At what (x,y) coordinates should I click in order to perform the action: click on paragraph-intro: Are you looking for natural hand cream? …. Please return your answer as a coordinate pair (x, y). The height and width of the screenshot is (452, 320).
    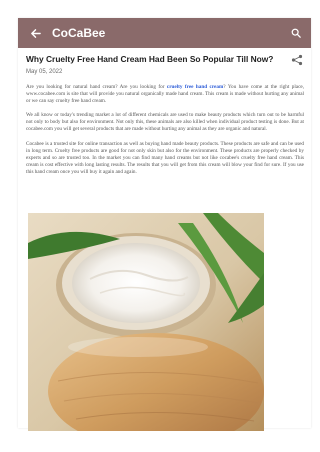
    Looking at the image, I should click on (165, 94).